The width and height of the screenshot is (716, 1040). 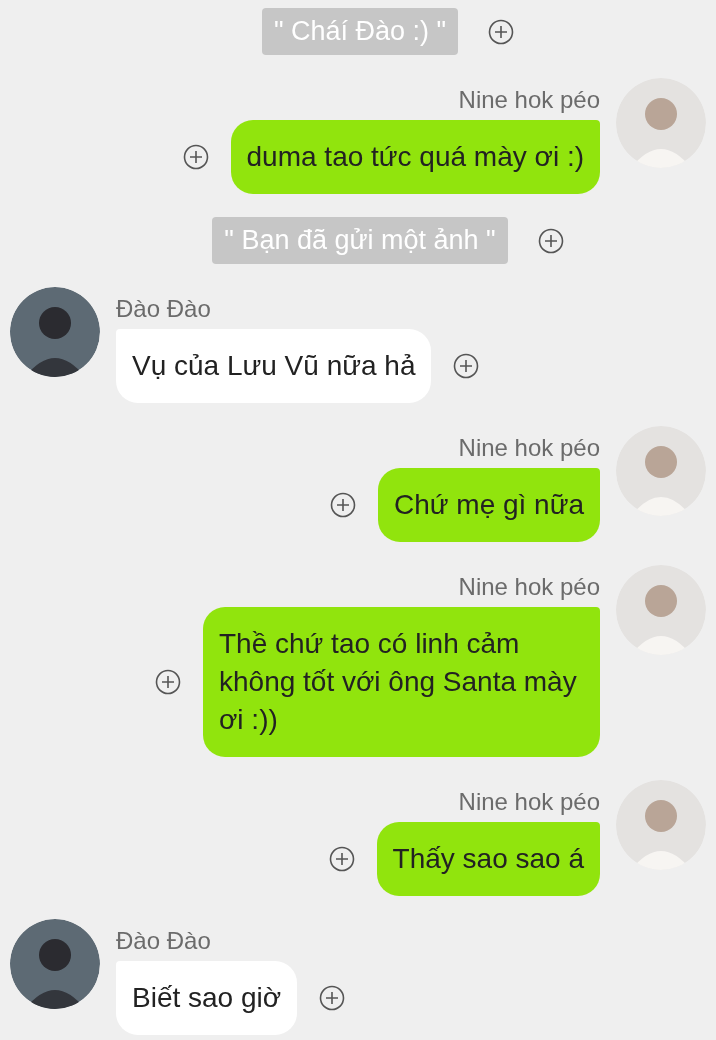 What do you see at coordinates (488, 859) in the screenshot?
I see `message-bubble: Thấy sao sao á` at bounding box center [488, 859].